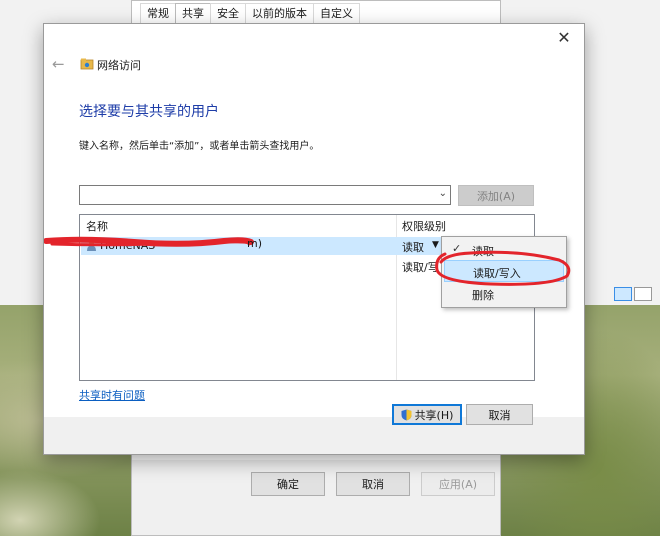  I want to click on share-button-label: 共享(H), so click(434, 415).